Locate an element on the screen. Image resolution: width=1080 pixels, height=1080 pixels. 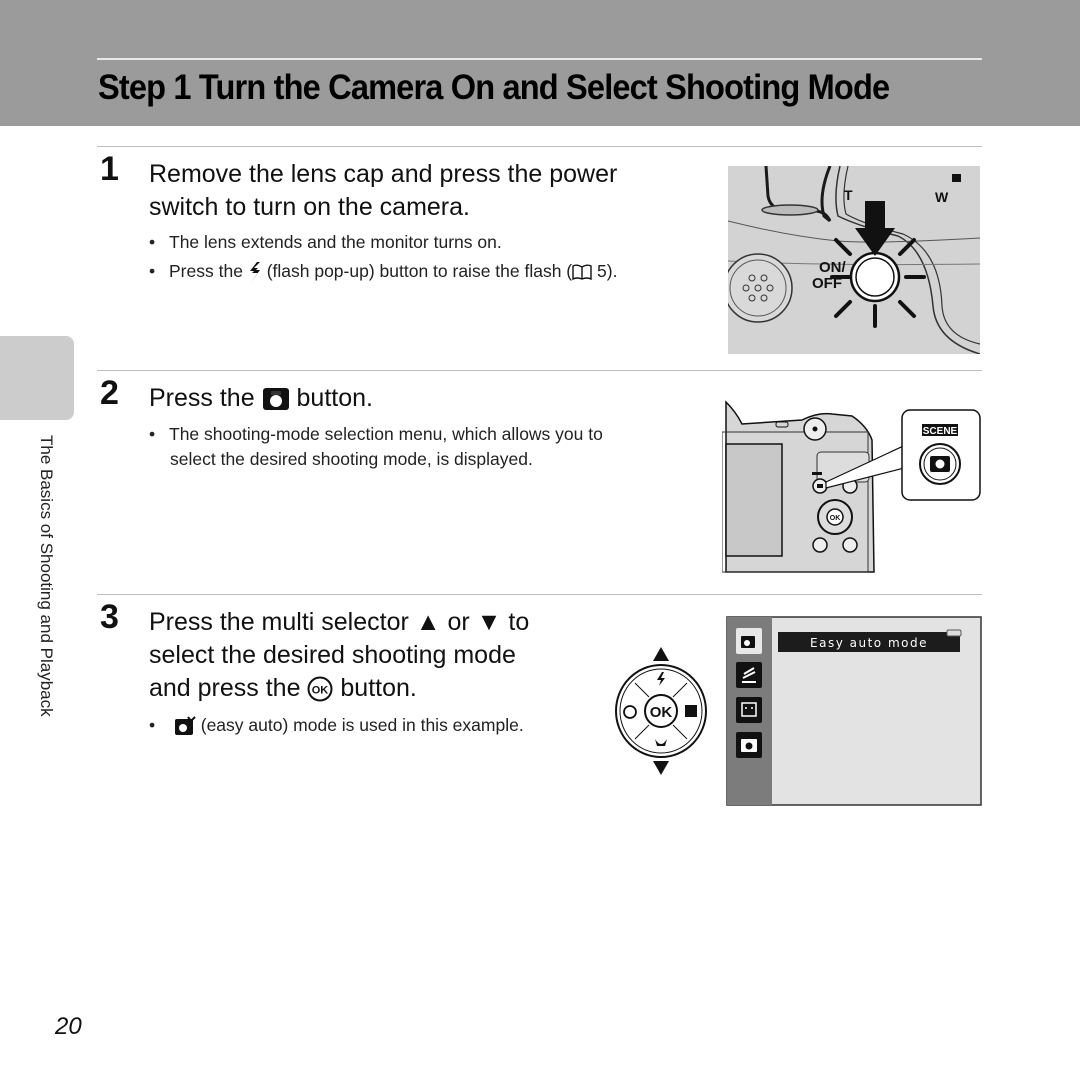
shooting-mode-menu-screen: Easy auto mode is located at coordinates (854, 711).